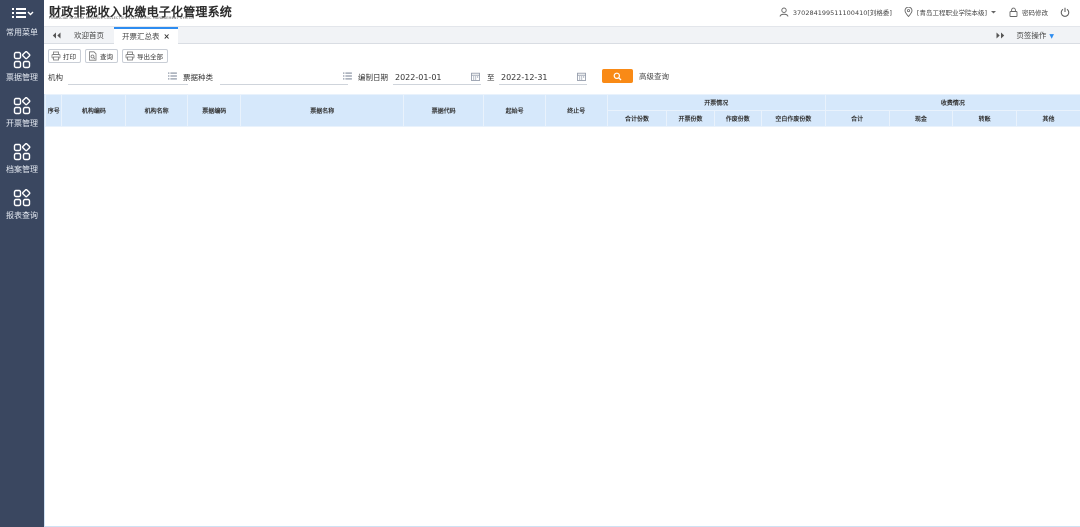 The width and height of the screenshot is (1080, 527). I want to click on tab-operations-menu: 页签操作 ▼, so click(1035, 35).